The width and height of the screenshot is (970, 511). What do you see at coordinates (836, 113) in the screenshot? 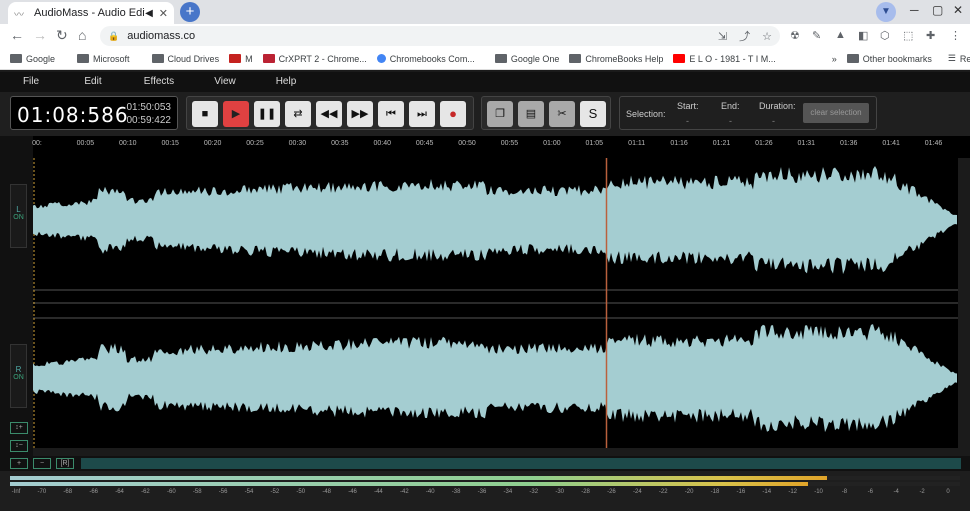
I see `clear-selection-button: clear selection` at bounding box center [836, 113].